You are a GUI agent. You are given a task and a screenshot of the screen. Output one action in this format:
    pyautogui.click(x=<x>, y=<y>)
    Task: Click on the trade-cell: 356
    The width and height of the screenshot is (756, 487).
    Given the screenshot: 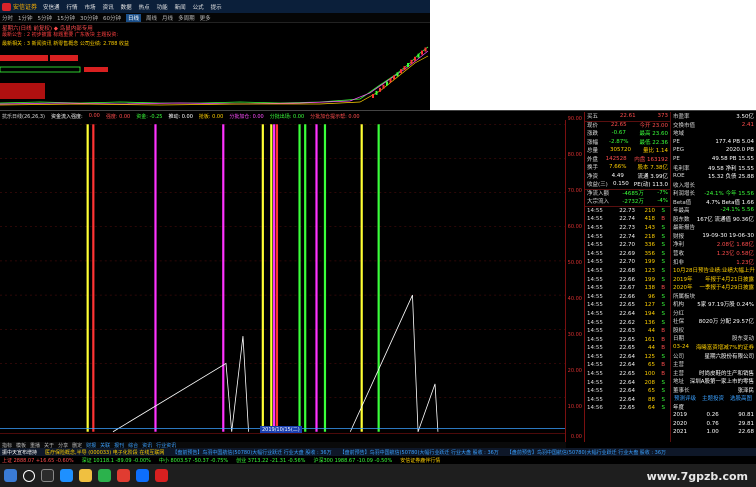 What is the action you would take?
    pyautogui.click(x=650, y=253)
    